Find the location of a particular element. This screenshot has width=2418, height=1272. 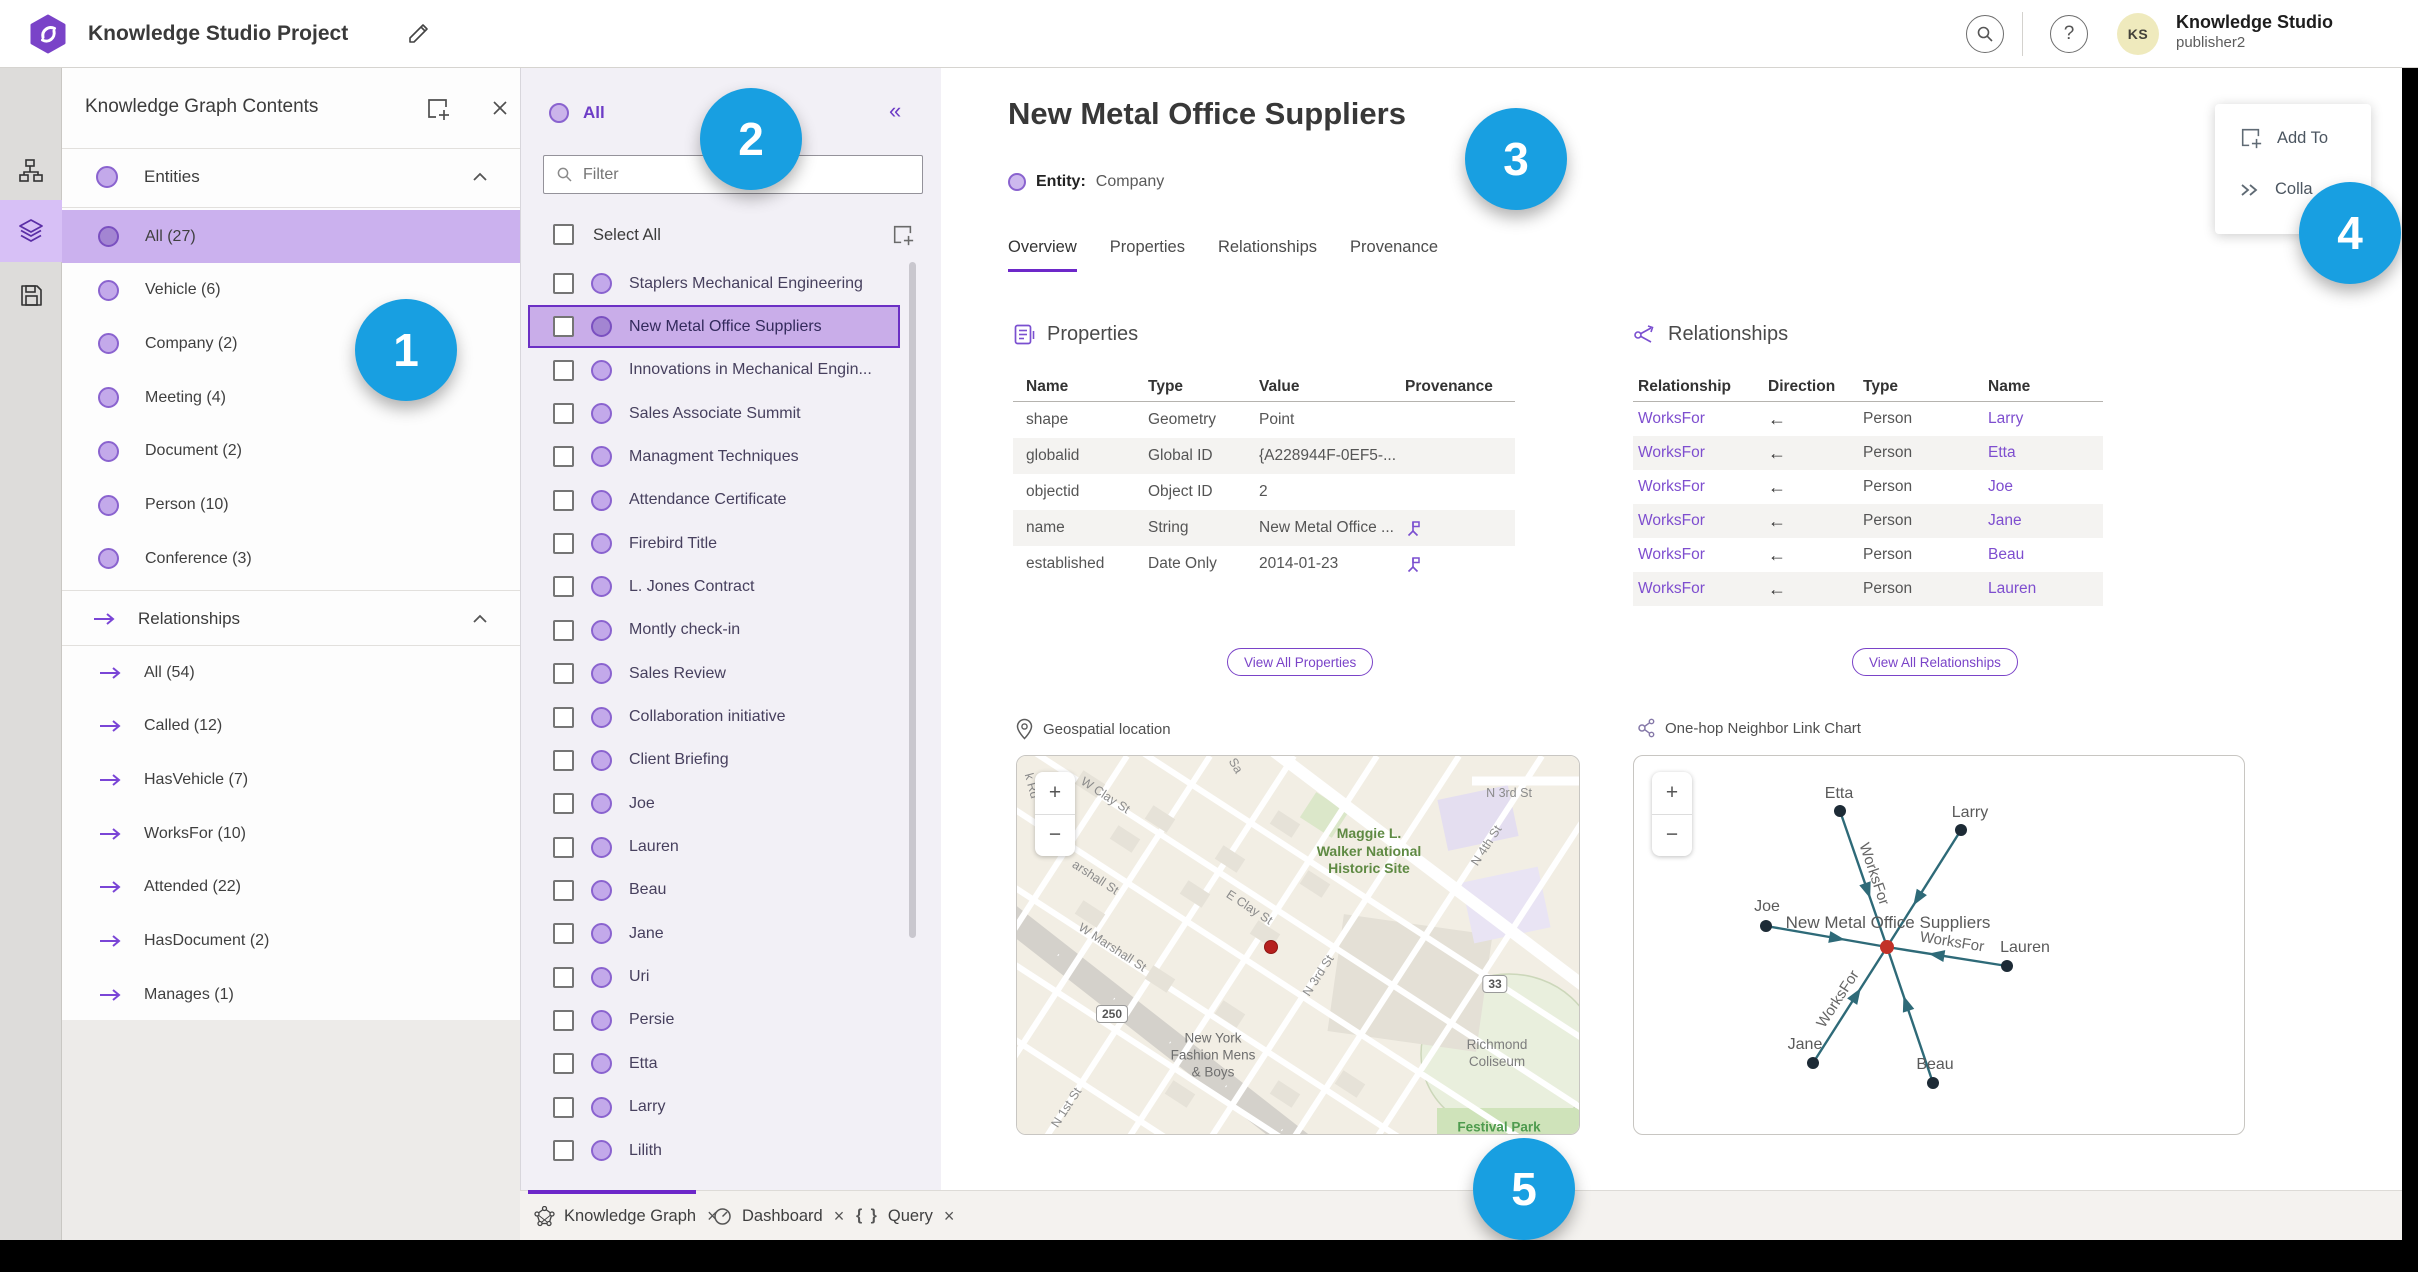

entity-list-item: Client Briefing is located at coordinates (731, 760).